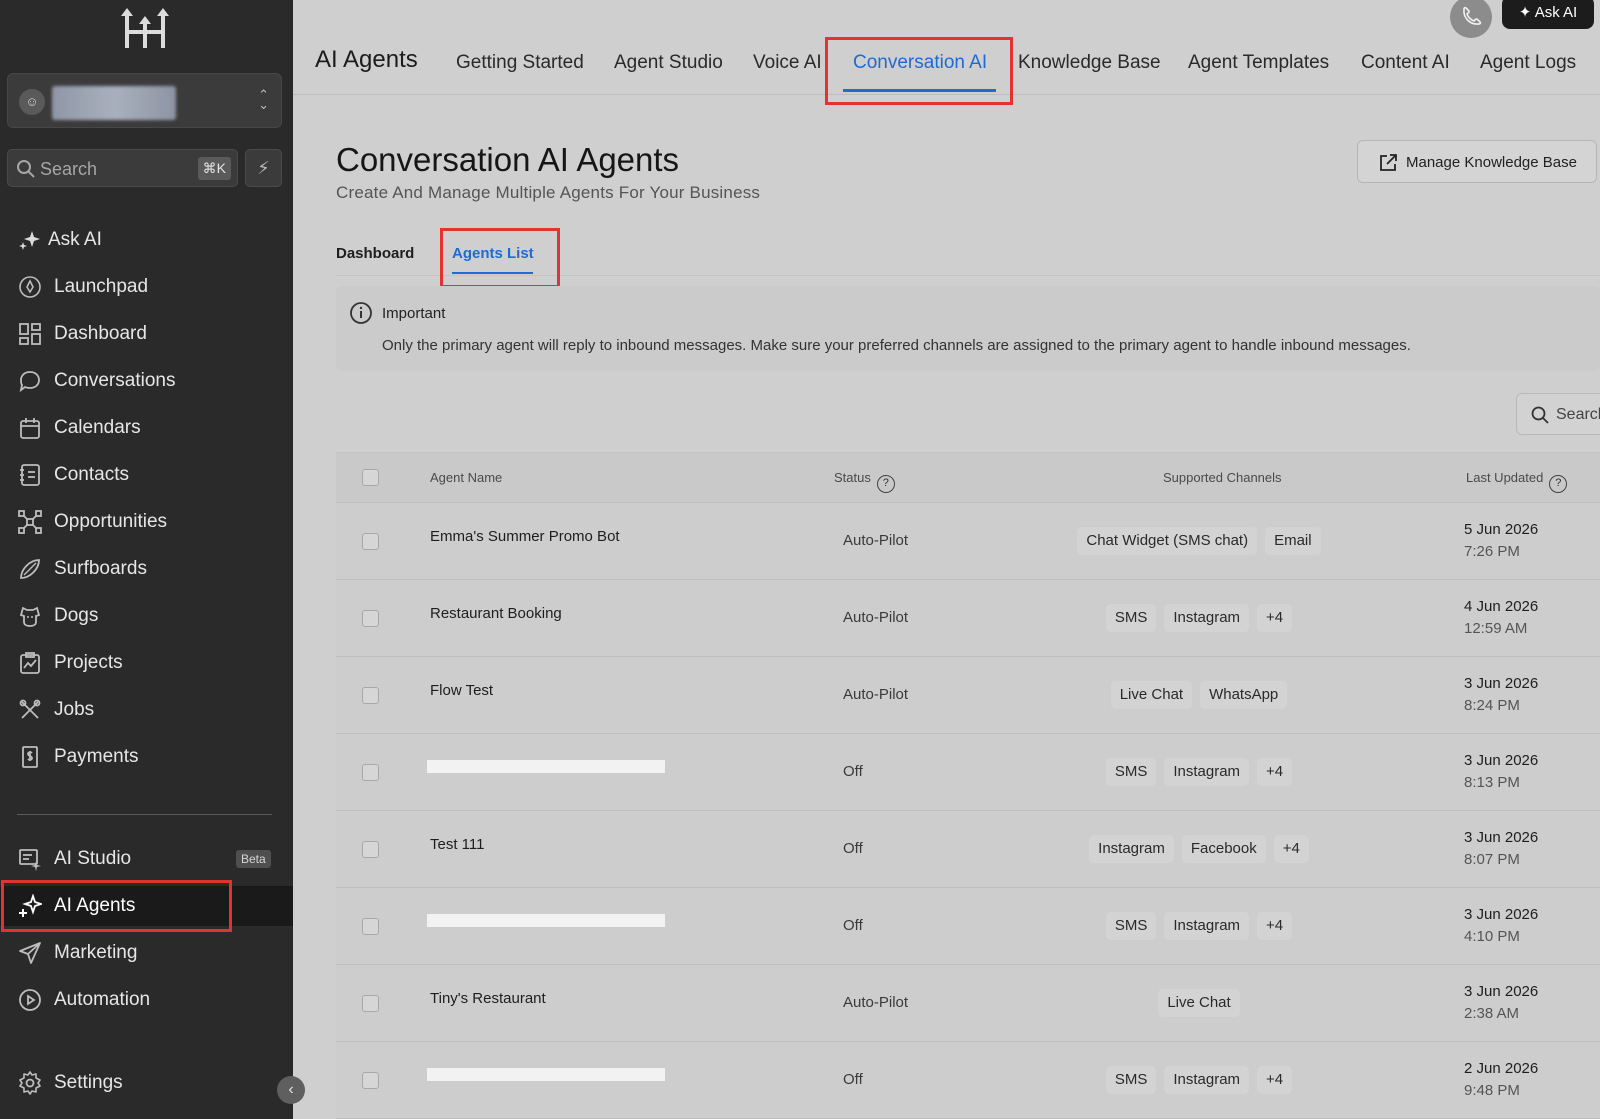 The width and height of the screenshot is (1600, 1119). What do you see at coordinates (1151, 695) in the screenshot?
I see `channel-chip: Live Chat` at bounding box center [1151, 695].